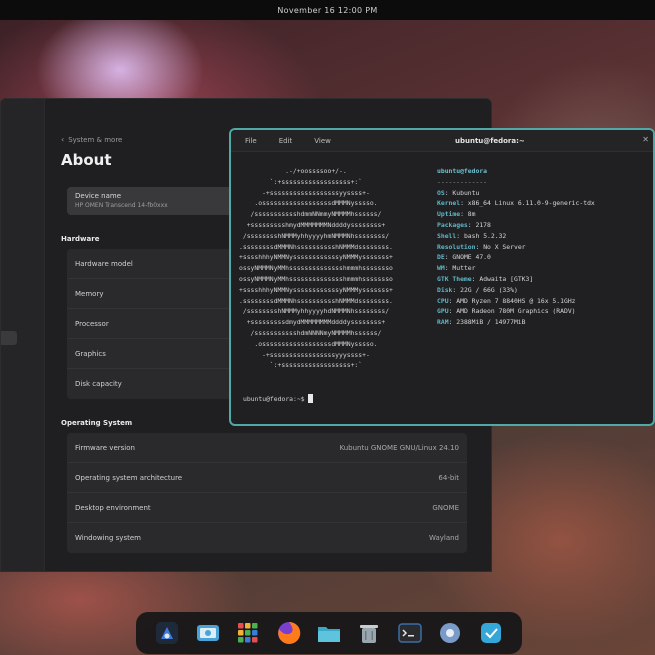 The width and height of the screenshot is (655, 655). I want to click on info-value: 8m, so click(471, 214).